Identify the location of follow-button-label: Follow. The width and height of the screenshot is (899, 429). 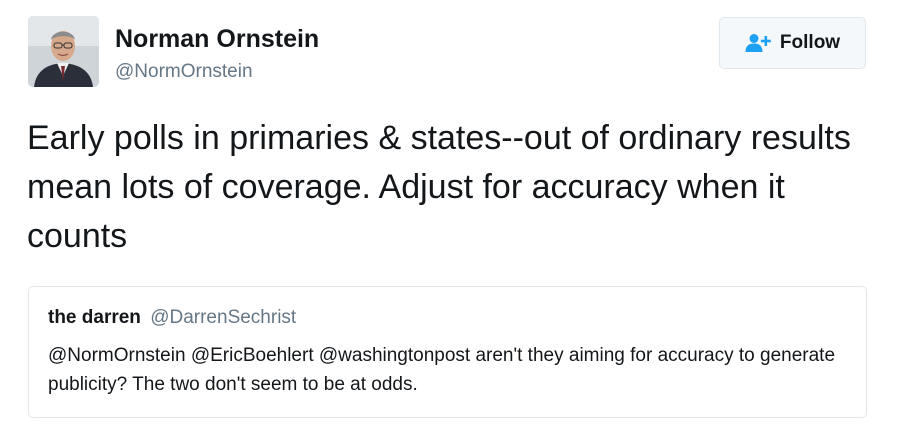
(810, 42).